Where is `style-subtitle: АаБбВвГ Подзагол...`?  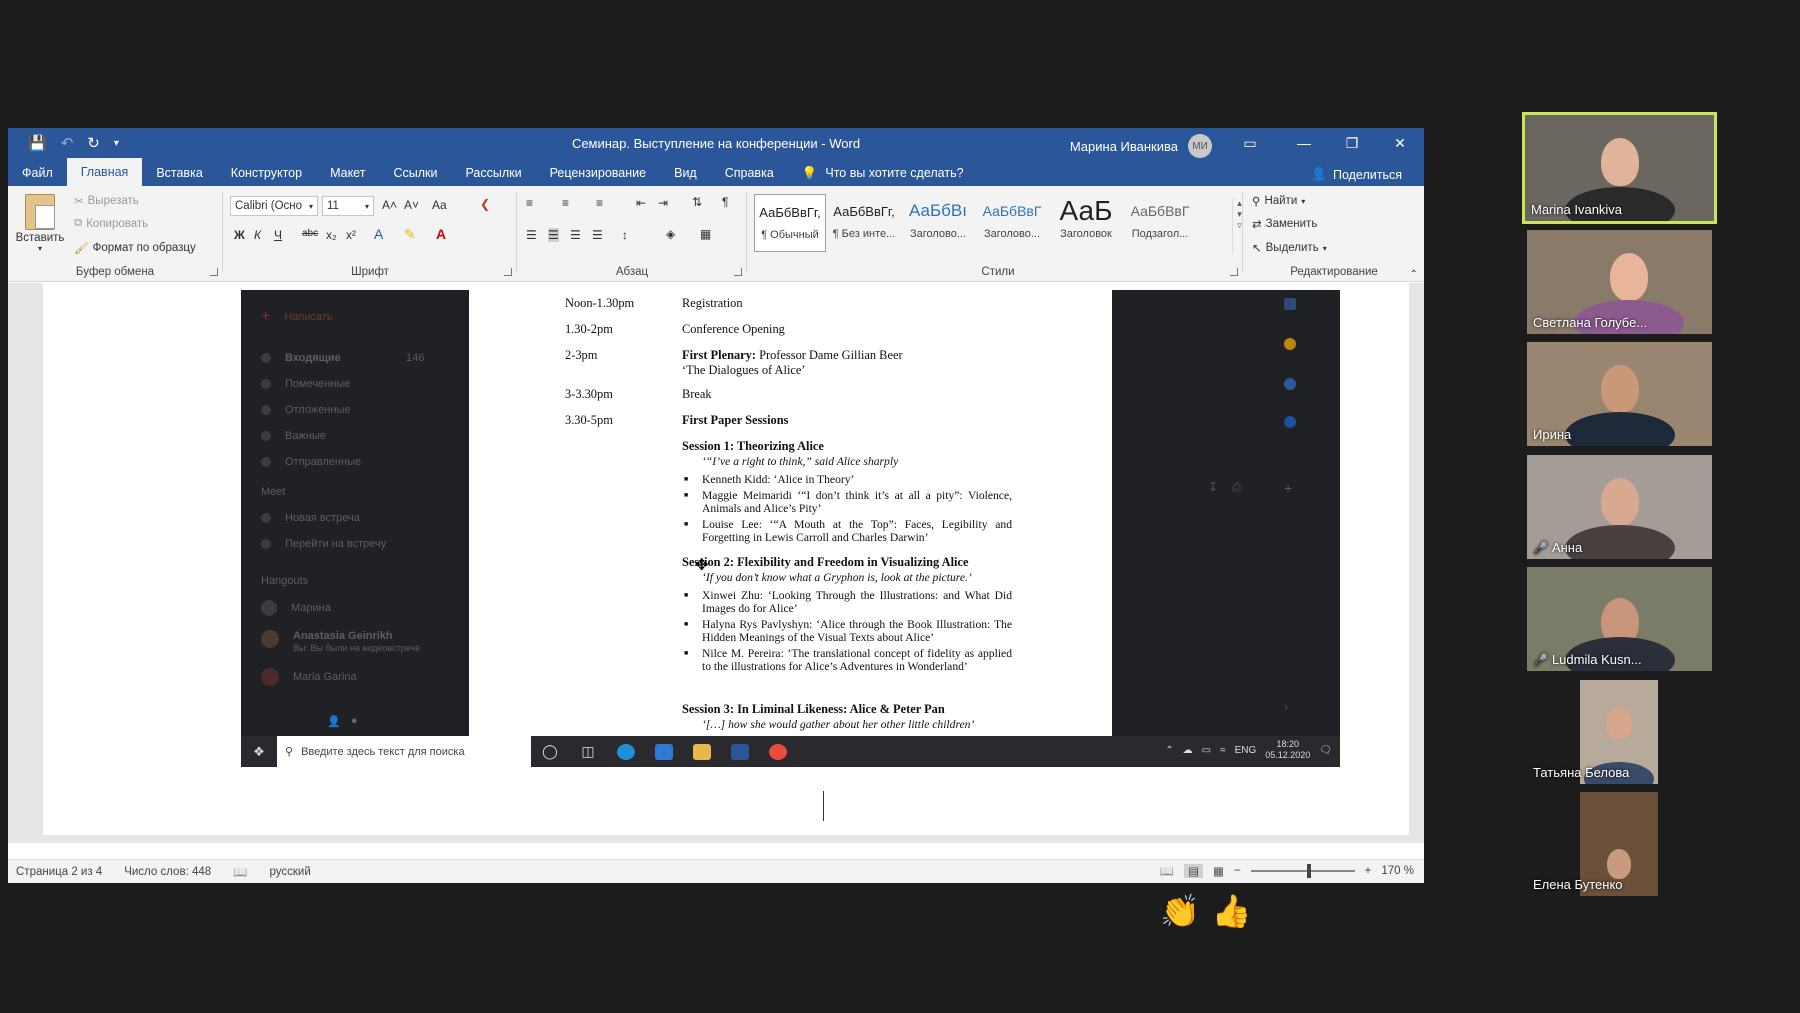
style-subtitle: АаБбВвГ Подзагол... is located at coordinates (1160, 223).